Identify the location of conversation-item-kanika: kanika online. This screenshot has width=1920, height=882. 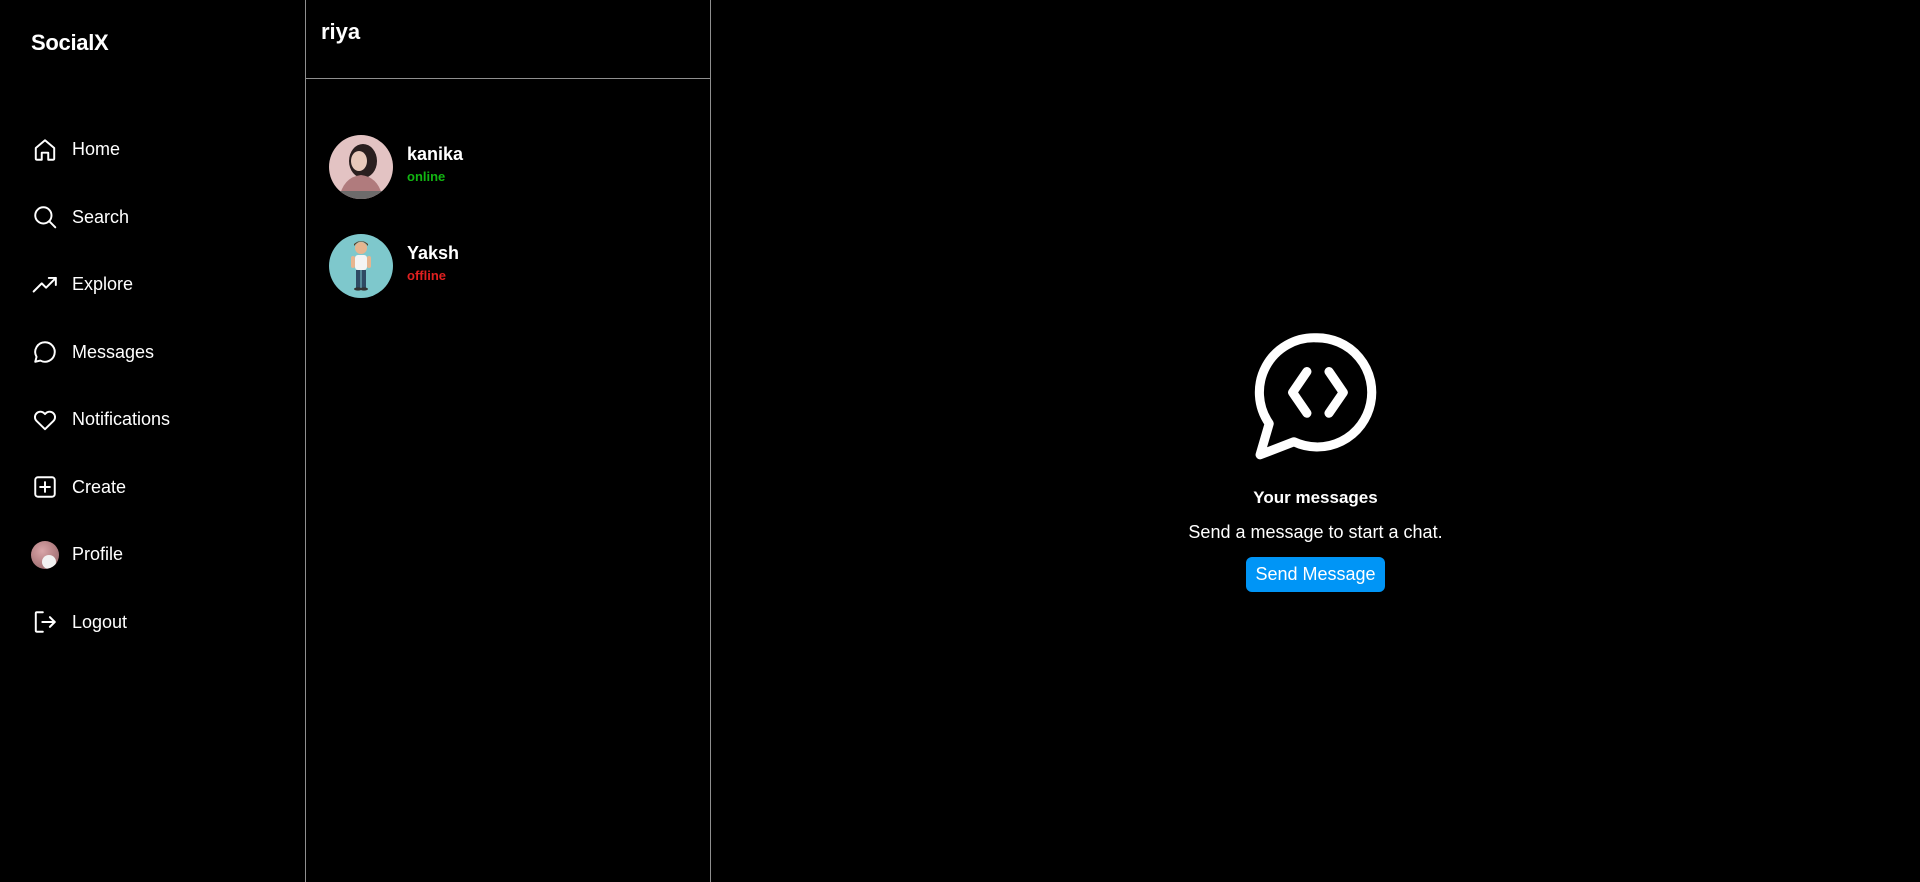
(508, 166).